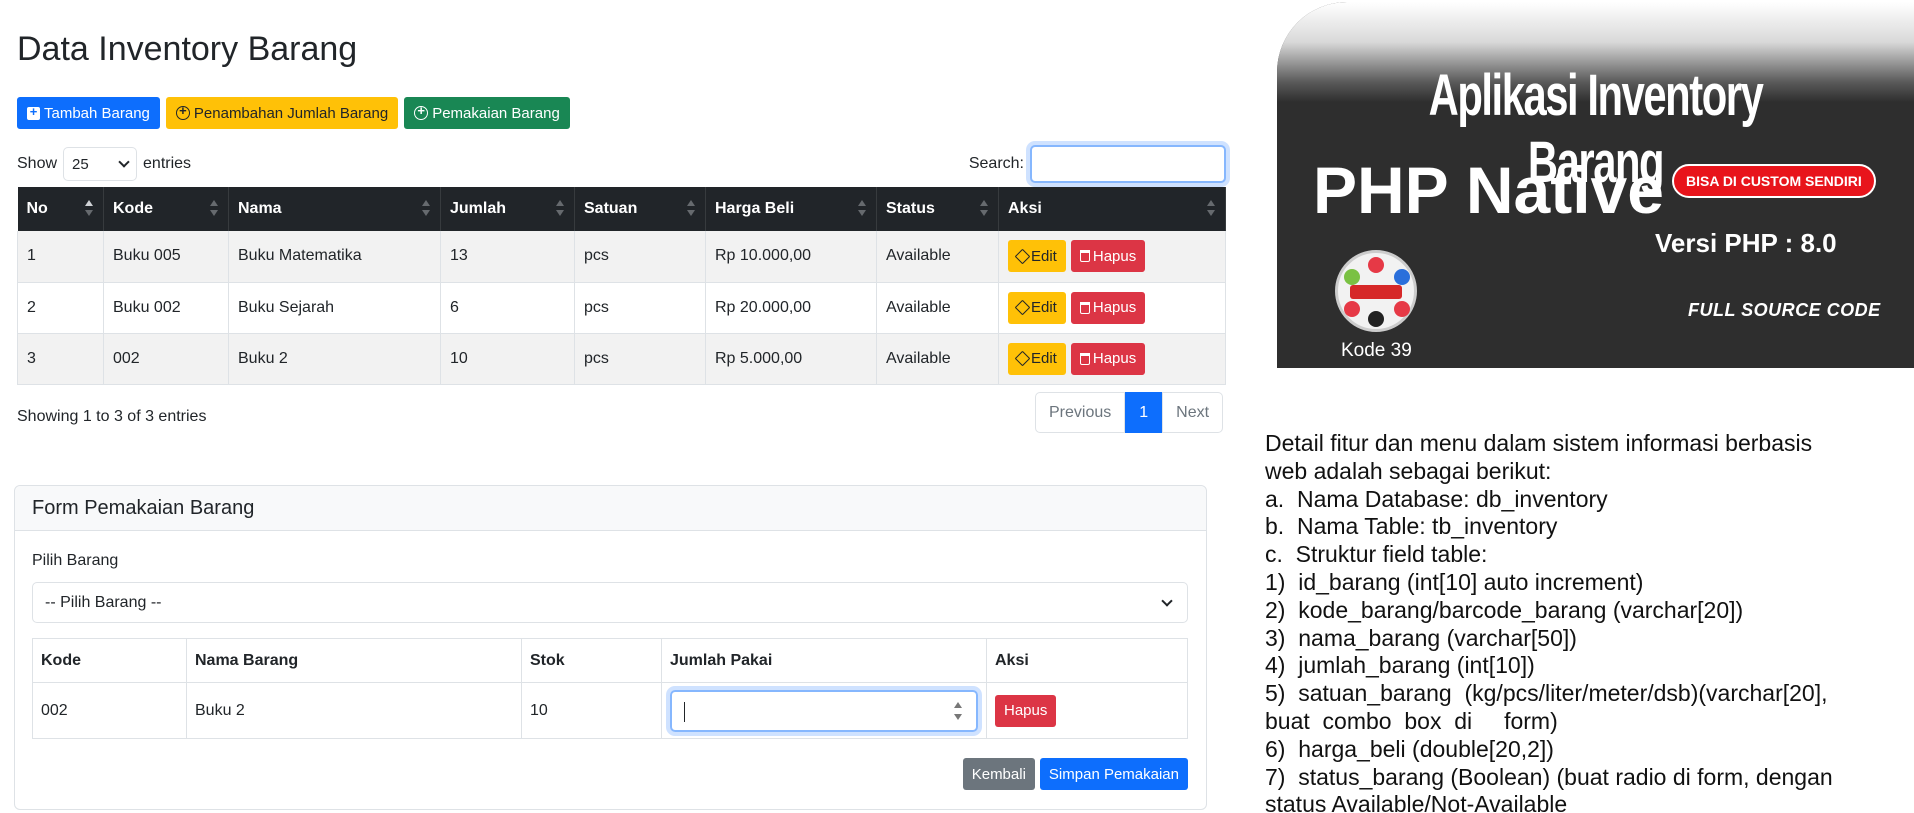 The image size is (1914, 813). Describe the element at coordinates (1026, 710) in the screenshot. I see `hapus-row-button: Hapus` at that location.